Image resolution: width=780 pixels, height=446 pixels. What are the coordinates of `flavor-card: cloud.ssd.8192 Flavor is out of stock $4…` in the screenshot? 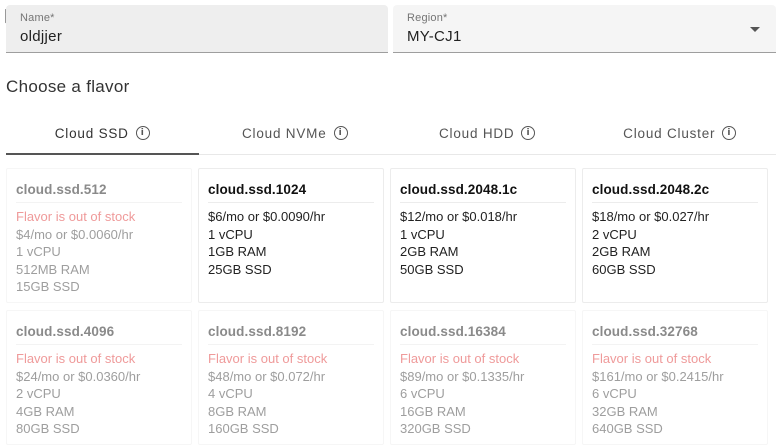 It's located at (291, 377).